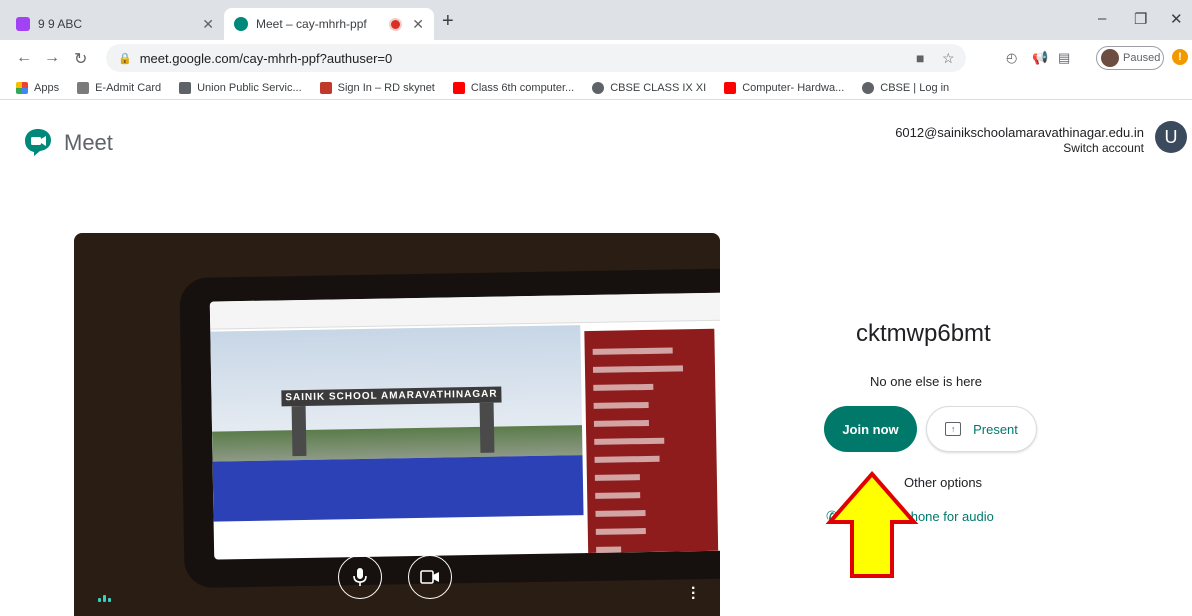 The width and height of the screenshot is (1192, 616). Describe the element at coordinates (24, 58) in the screenshot. I see `back-arrow-icon: ←` at that location.